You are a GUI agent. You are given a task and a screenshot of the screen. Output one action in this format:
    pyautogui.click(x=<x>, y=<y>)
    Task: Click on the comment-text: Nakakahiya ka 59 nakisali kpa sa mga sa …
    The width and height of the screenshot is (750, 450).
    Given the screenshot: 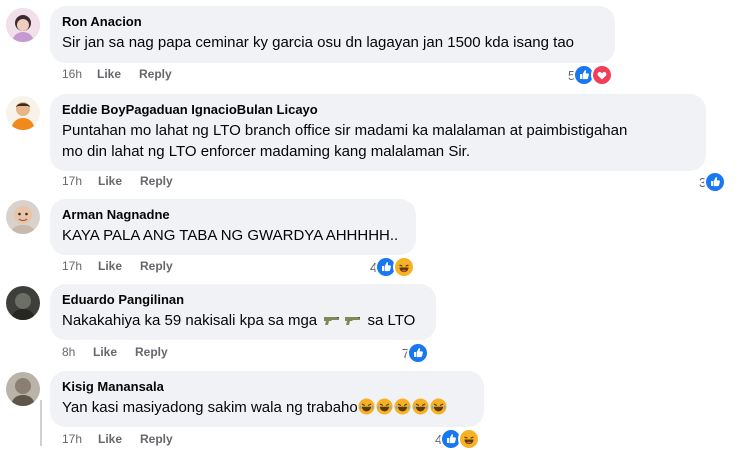 What is the action you would take?
    pyautogui.click(x=243, y=320)
    